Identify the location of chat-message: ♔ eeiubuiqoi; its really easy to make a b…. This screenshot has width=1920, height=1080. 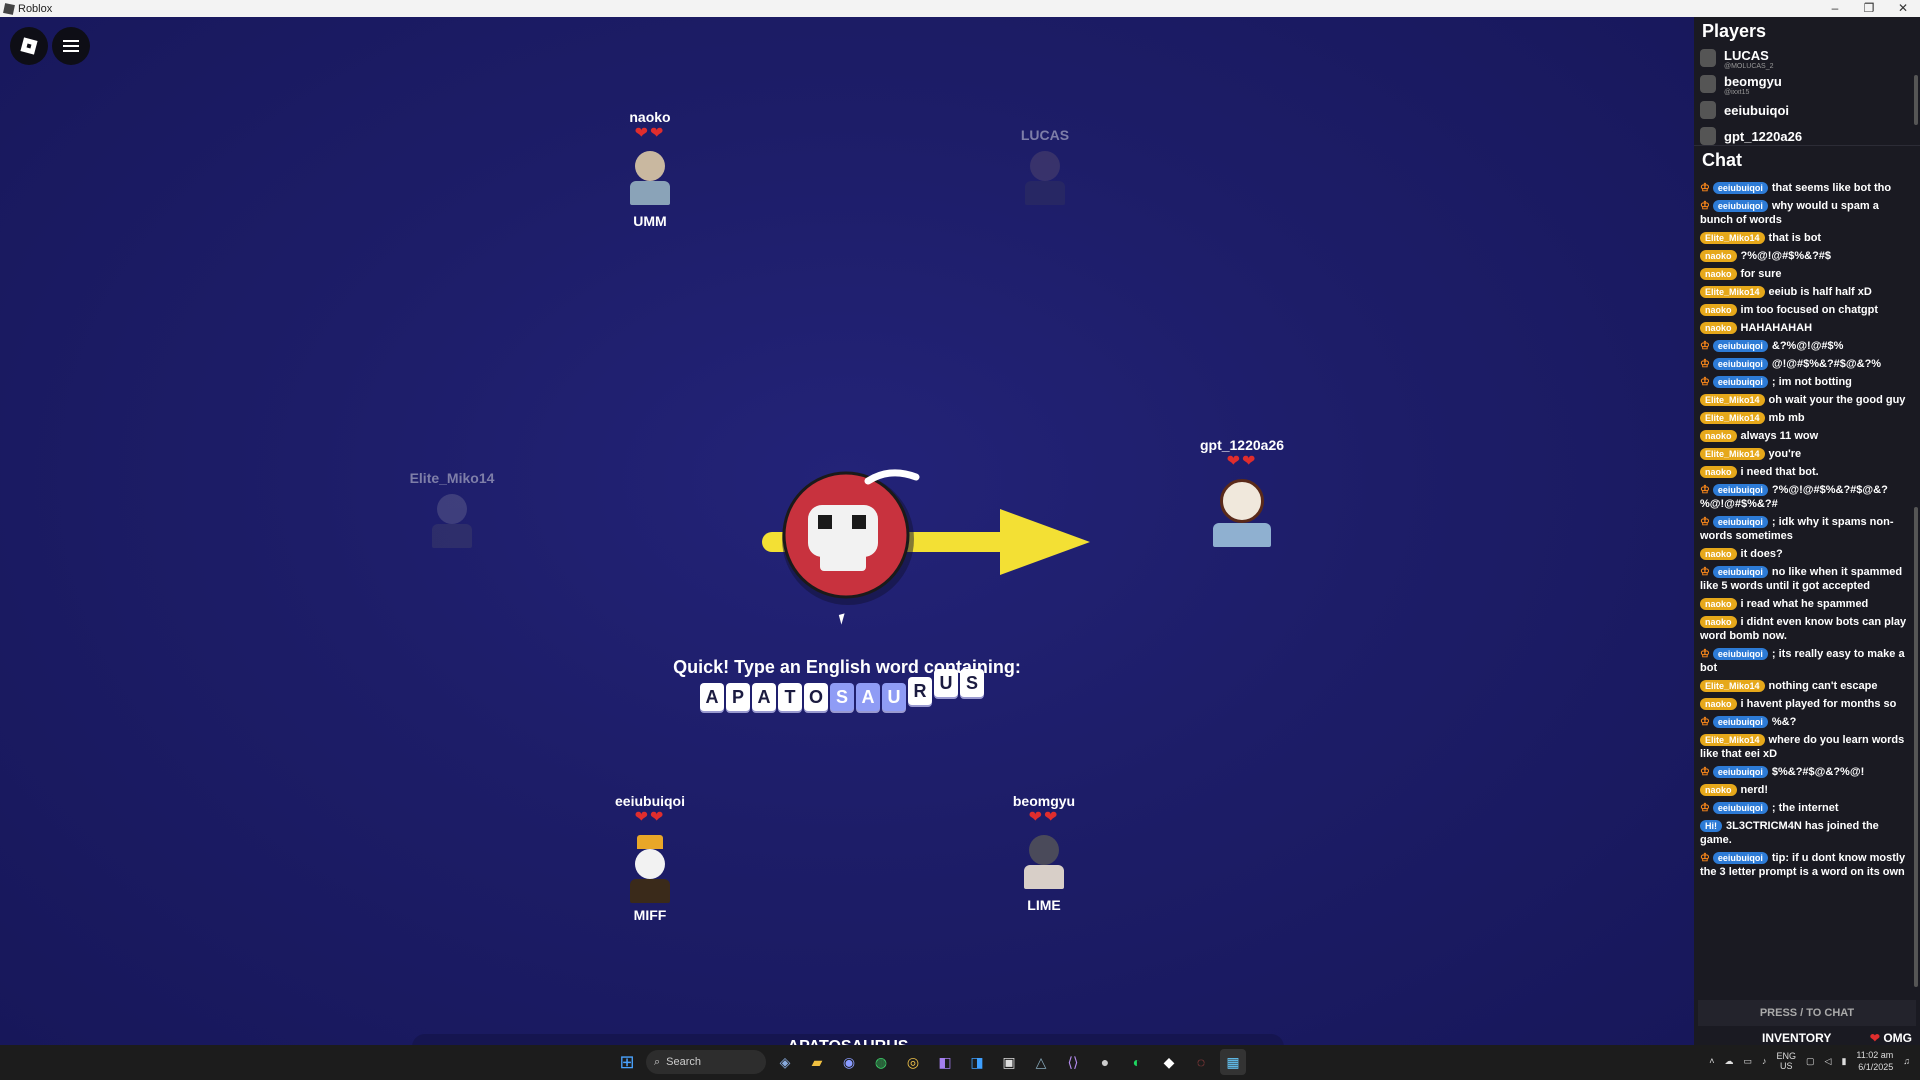
(1805, 661).